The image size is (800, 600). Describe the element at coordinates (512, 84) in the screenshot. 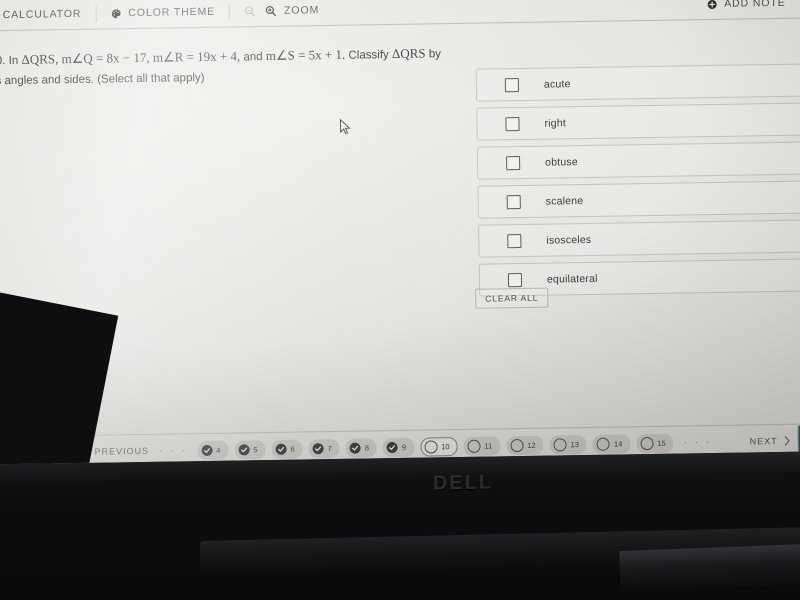

I see `checkbox-acute` at that location.